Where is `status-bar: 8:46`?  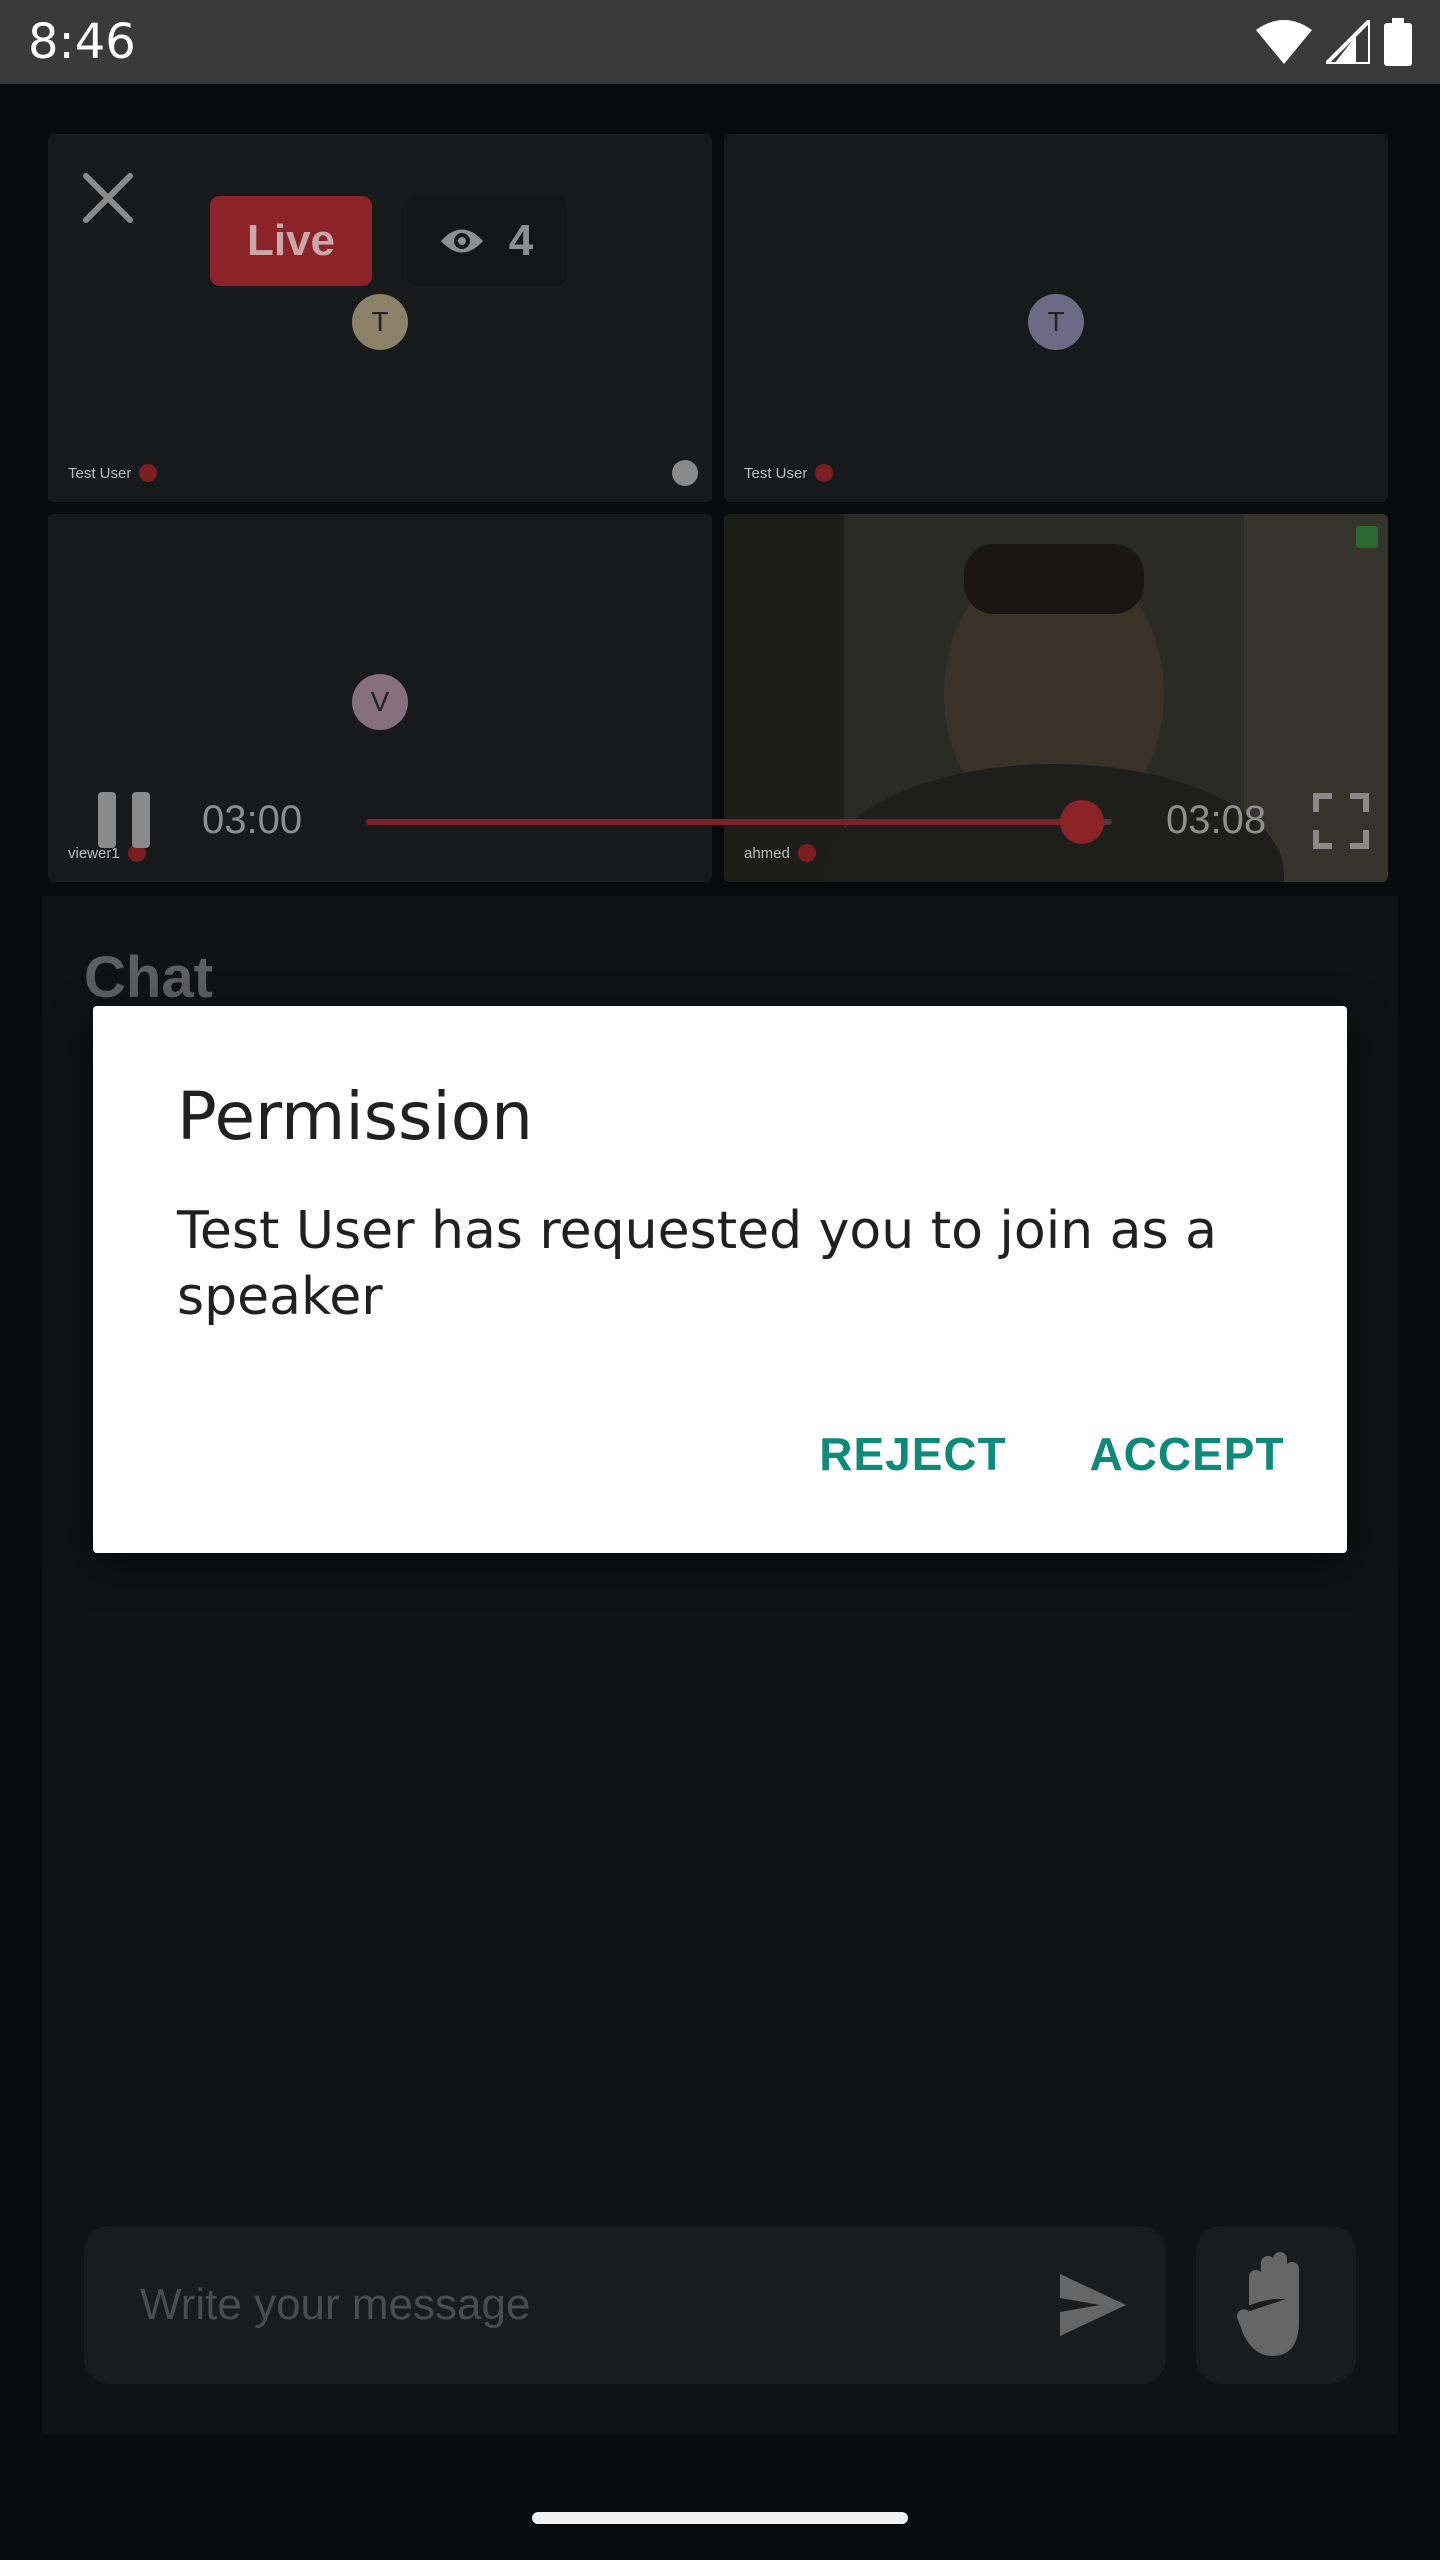
status-bar: 8:46 is located at coordinates (720, 42).